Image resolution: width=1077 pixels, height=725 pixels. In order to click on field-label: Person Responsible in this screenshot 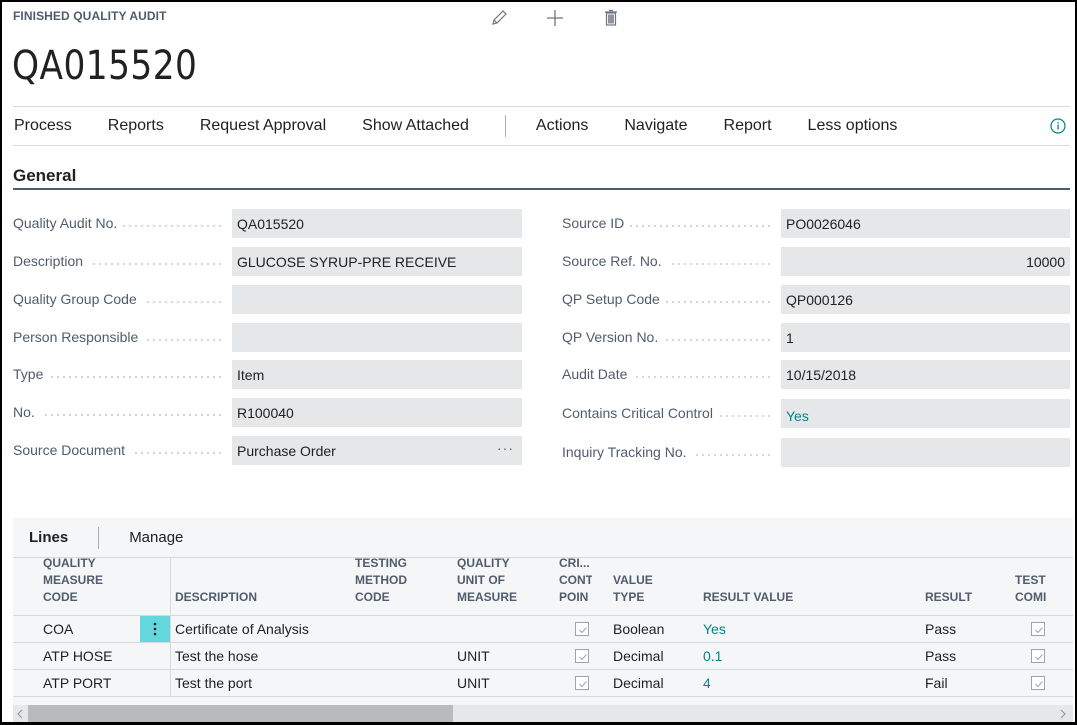, I will do `click(79, 337)`.